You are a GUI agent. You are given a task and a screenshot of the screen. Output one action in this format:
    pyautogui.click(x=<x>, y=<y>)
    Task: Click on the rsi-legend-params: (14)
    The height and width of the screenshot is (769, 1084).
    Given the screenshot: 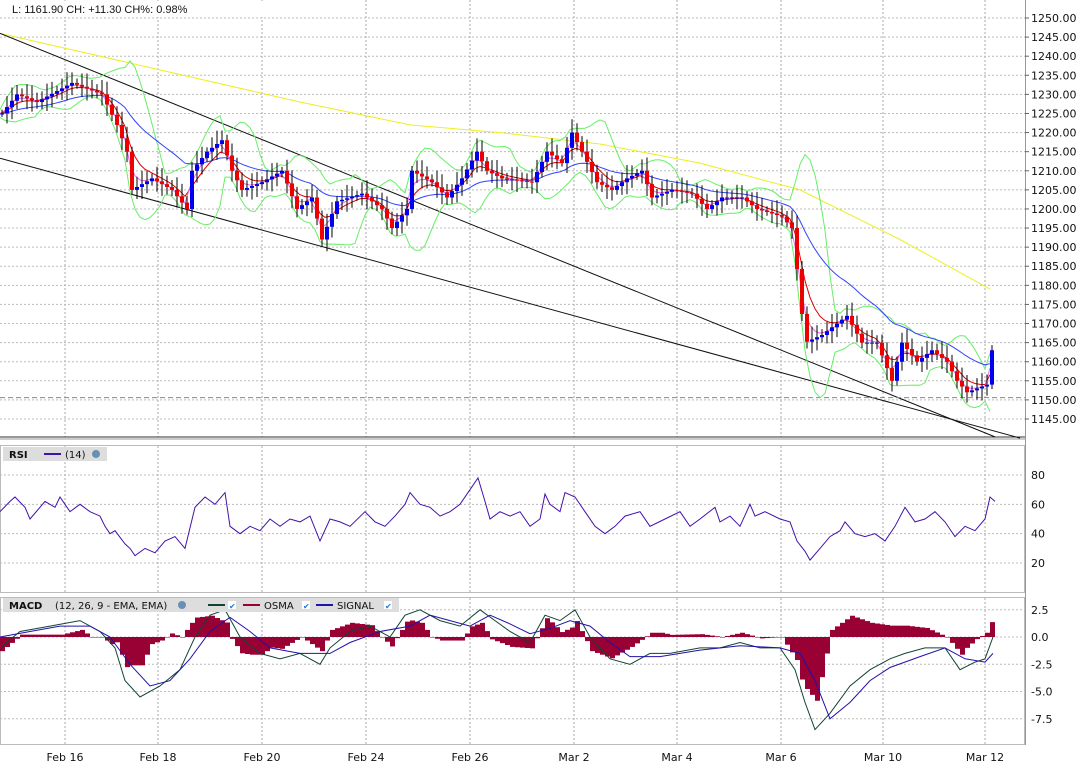 What is the action you would take?
    pyautogui.click(x=75, y=455)
    